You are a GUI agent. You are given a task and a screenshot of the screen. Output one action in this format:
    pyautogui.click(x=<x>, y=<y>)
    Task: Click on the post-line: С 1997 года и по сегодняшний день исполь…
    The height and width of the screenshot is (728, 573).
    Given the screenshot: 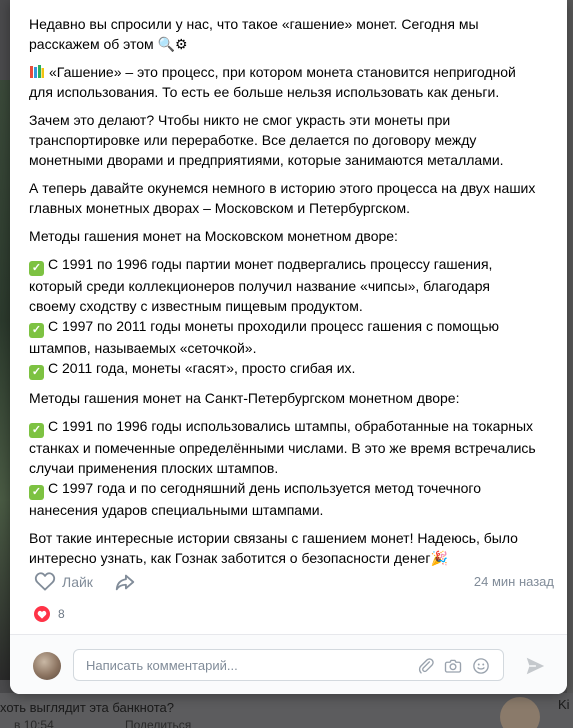 What is the action you would take?
    pyautogui.click(x=265, y=488)
    